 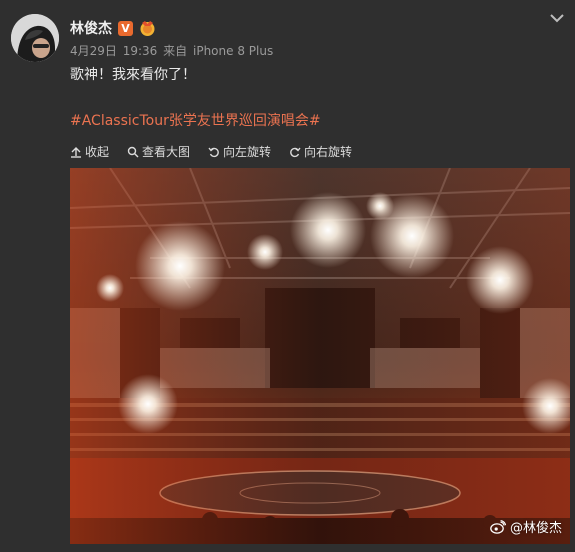 I want to click on medal-icon, so click(x=147, y=28).